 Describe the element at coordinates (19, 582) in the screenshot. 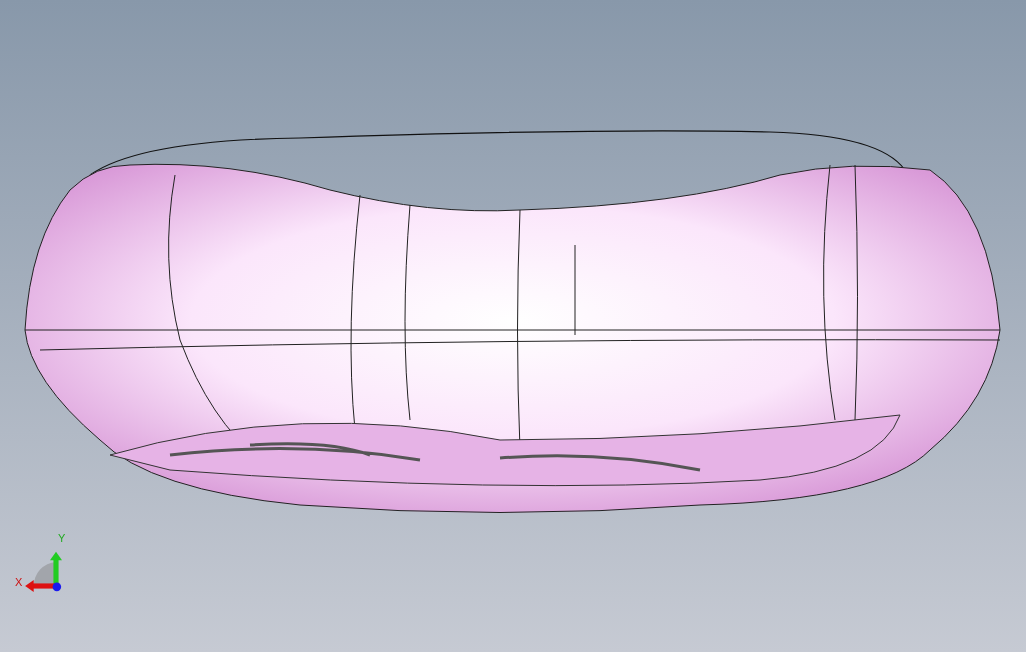

I see `x-axis-label: X` at that location.